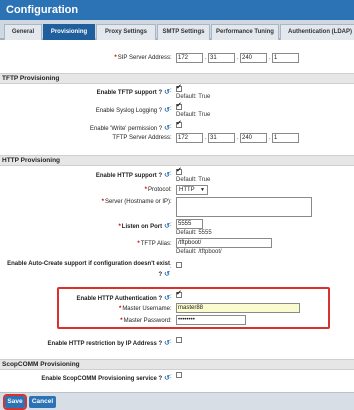 The height and width of the screenshot is (410, 354). What do you see at coordinates (224, 243) in the screenshot?
I see `tftp-alias-input: /tftpboot/` at bounding box center [224, 243].